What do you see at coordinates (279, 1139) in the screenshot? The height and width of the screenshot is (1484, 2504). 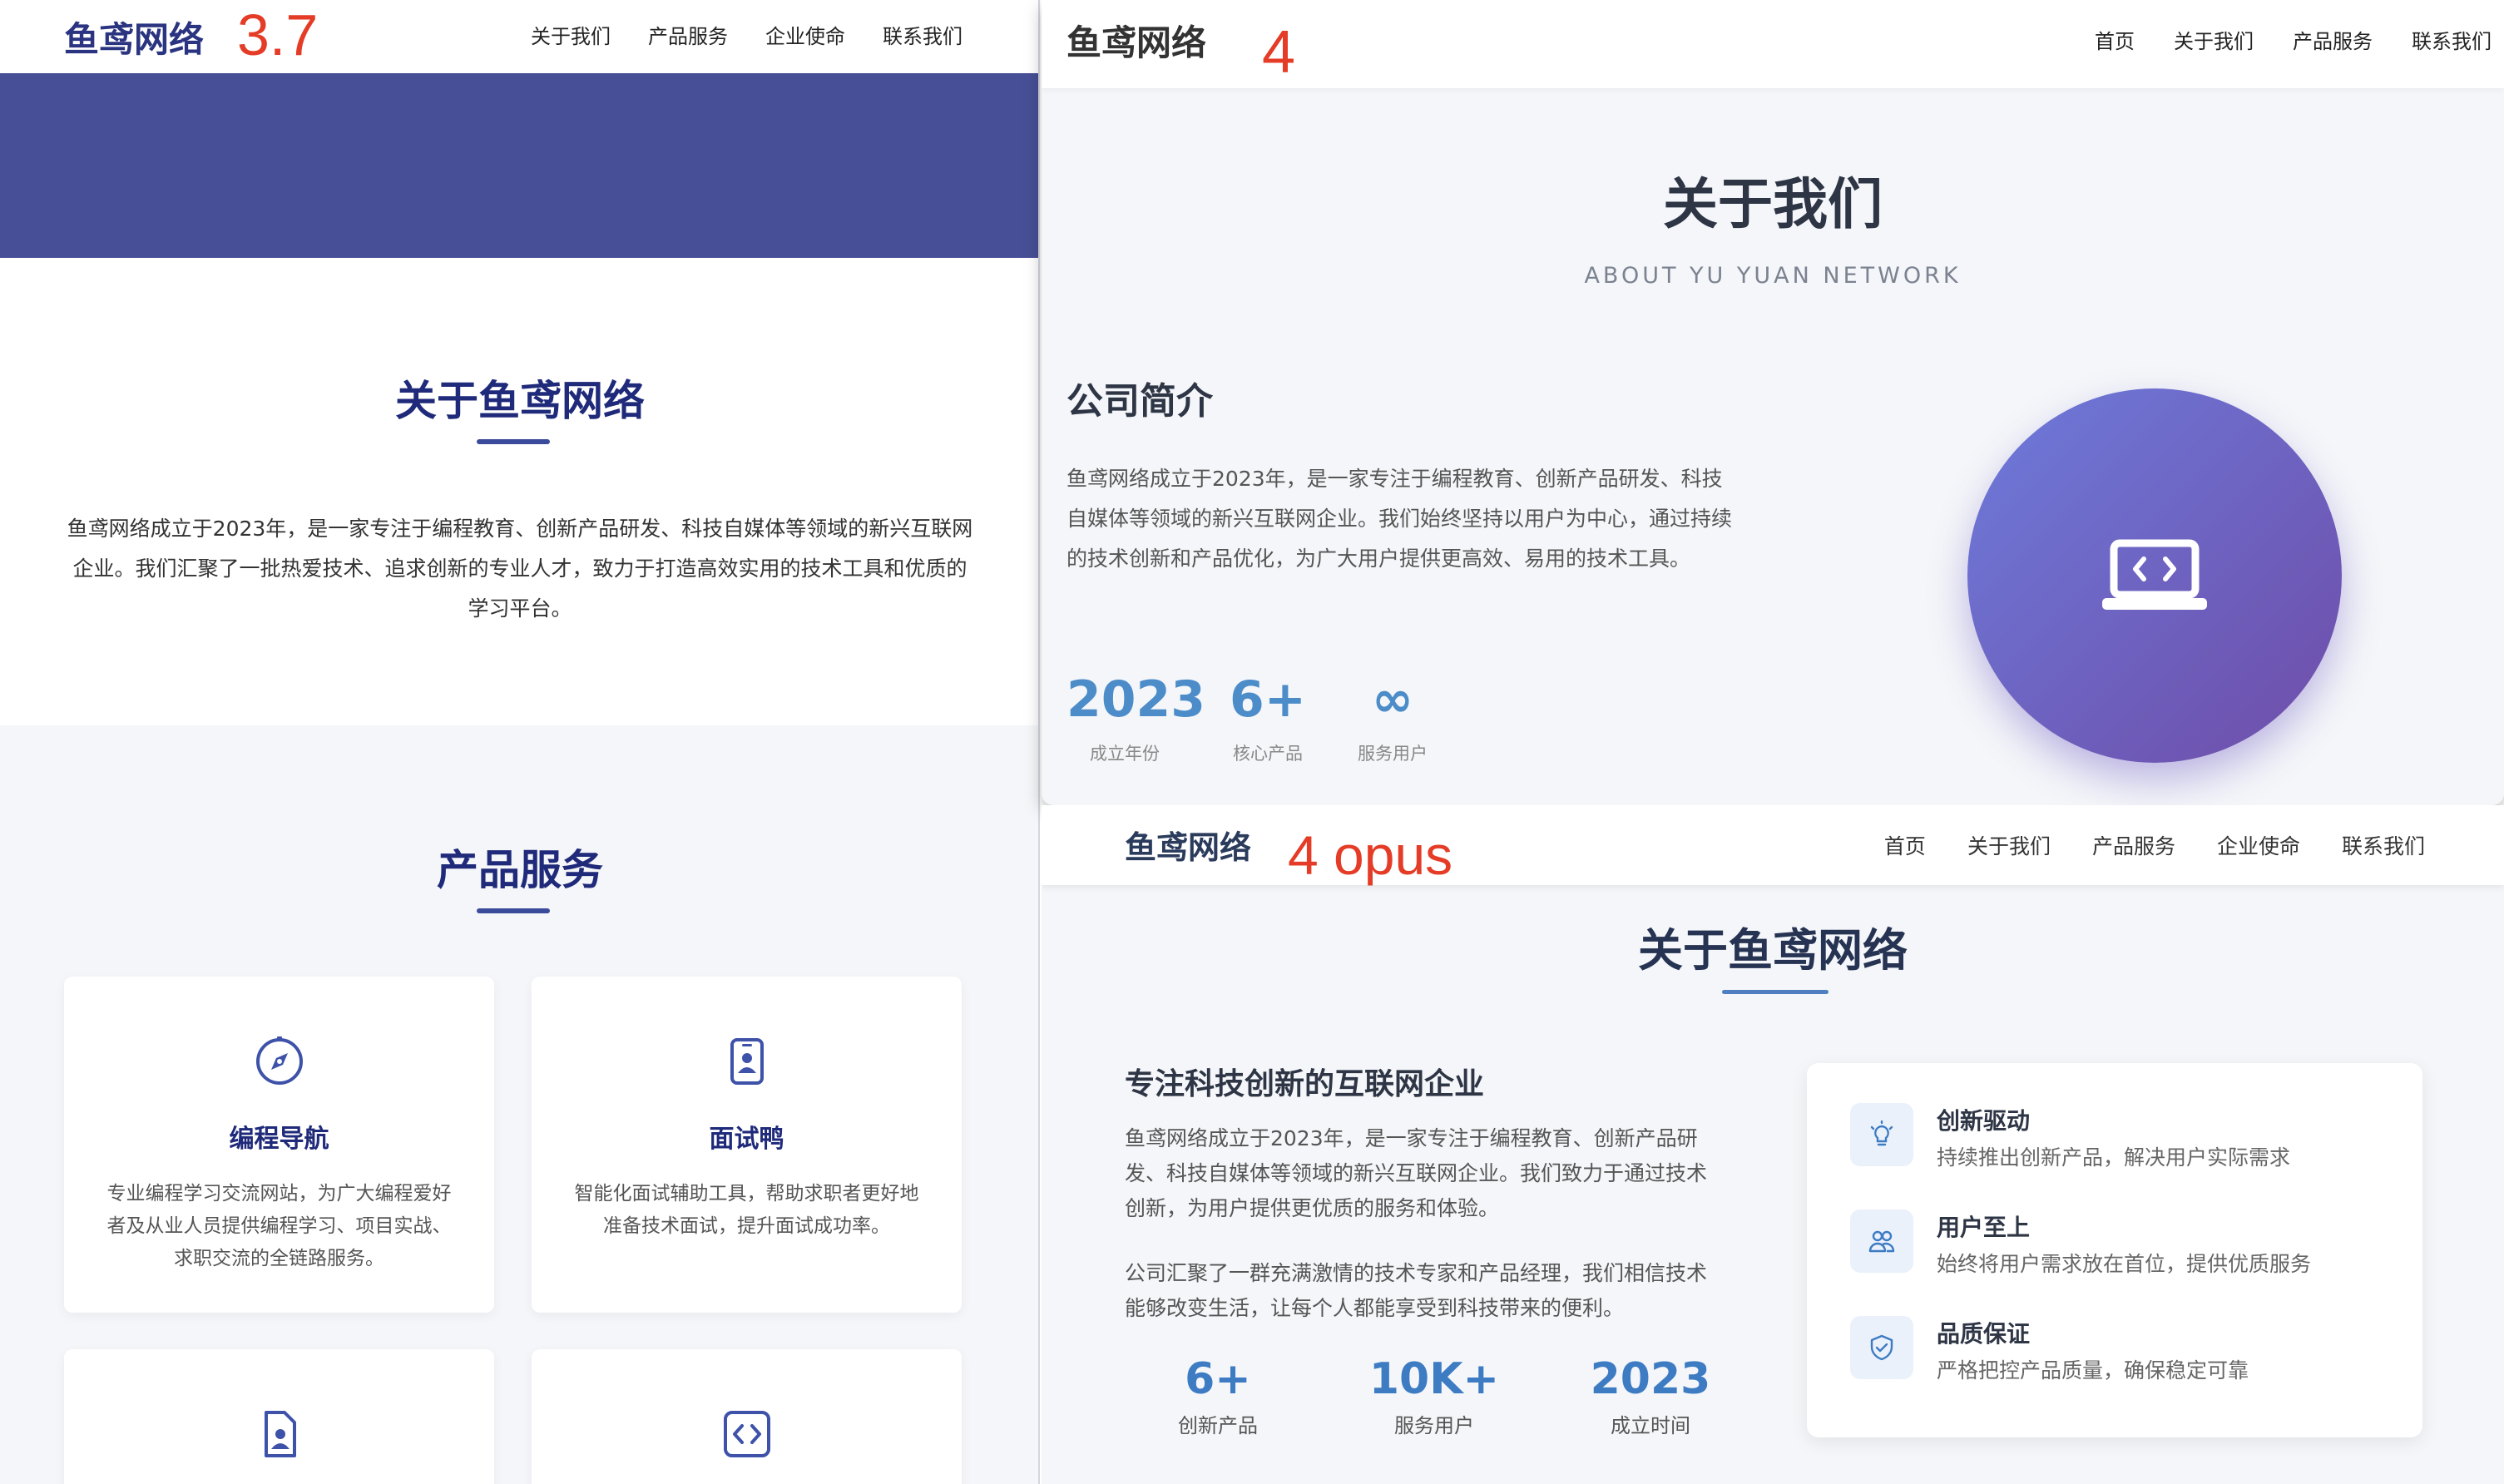 I see `card-title: 编程导航` at bounding box center [279, 1139].